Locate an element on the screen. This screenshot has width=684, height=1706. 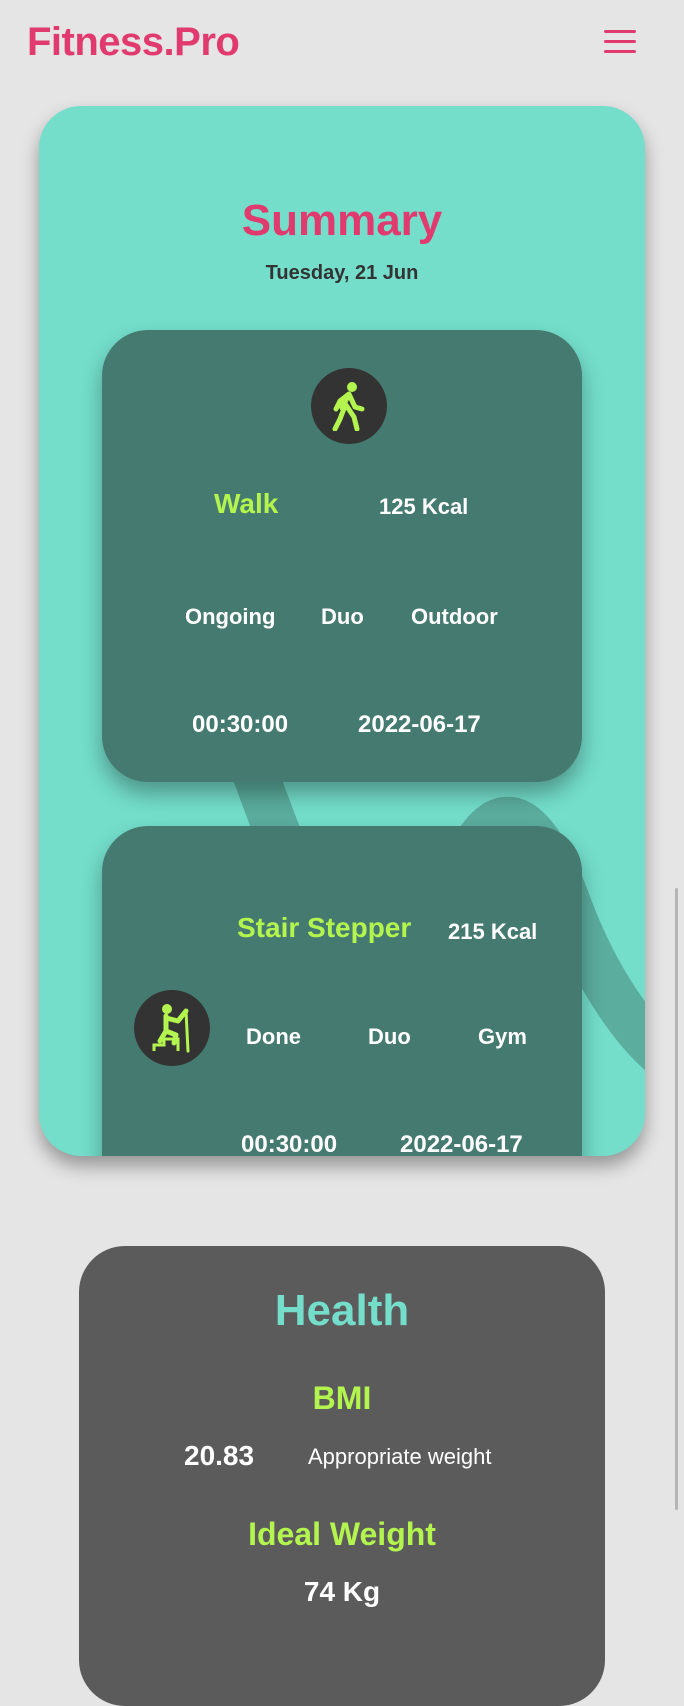
health-title: Health is located at coordinates (342, 1310).